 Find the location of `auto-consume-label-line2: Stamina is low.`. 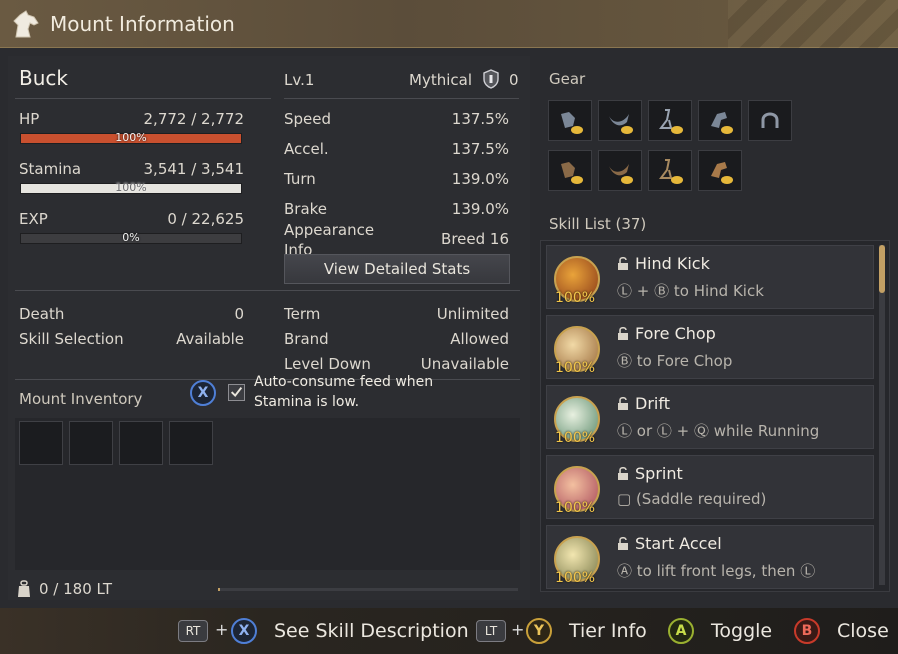

auto-consume-label-line2: Stamina is low. is located at coordinates (307, 402).